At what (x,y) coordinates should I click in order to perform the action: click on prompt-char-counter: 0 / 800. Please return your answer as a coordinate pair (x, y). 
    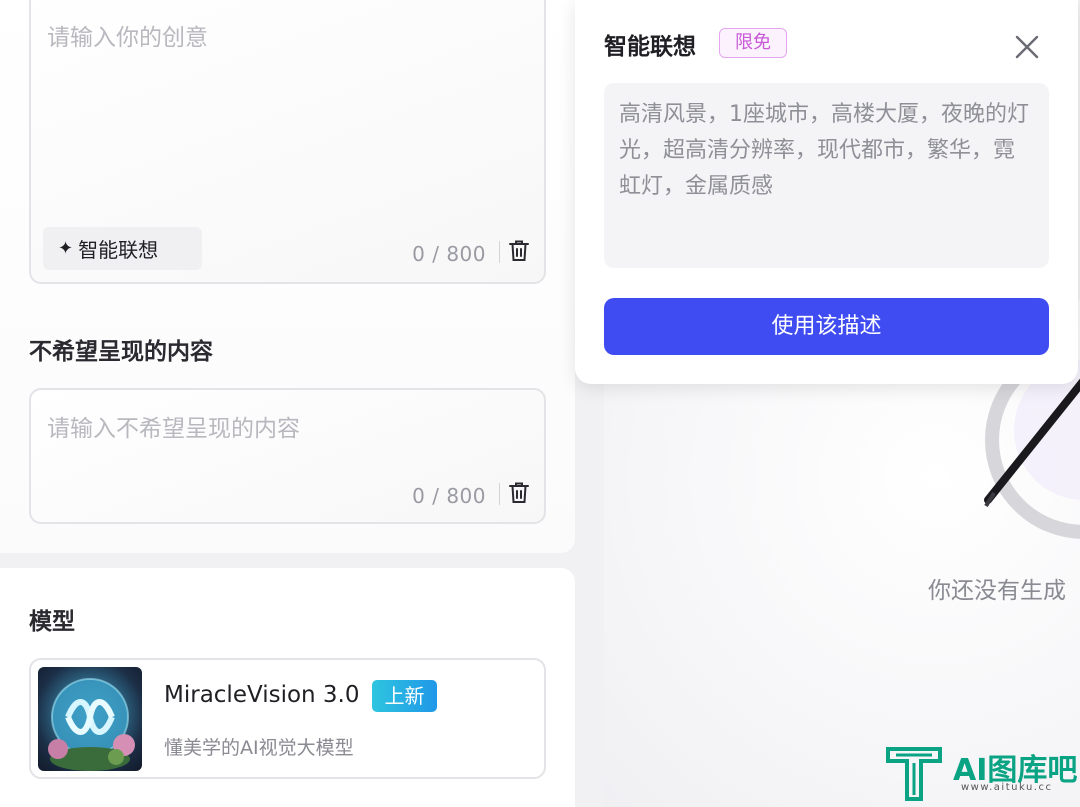
    Looking at the image, I should click on (449, 254).